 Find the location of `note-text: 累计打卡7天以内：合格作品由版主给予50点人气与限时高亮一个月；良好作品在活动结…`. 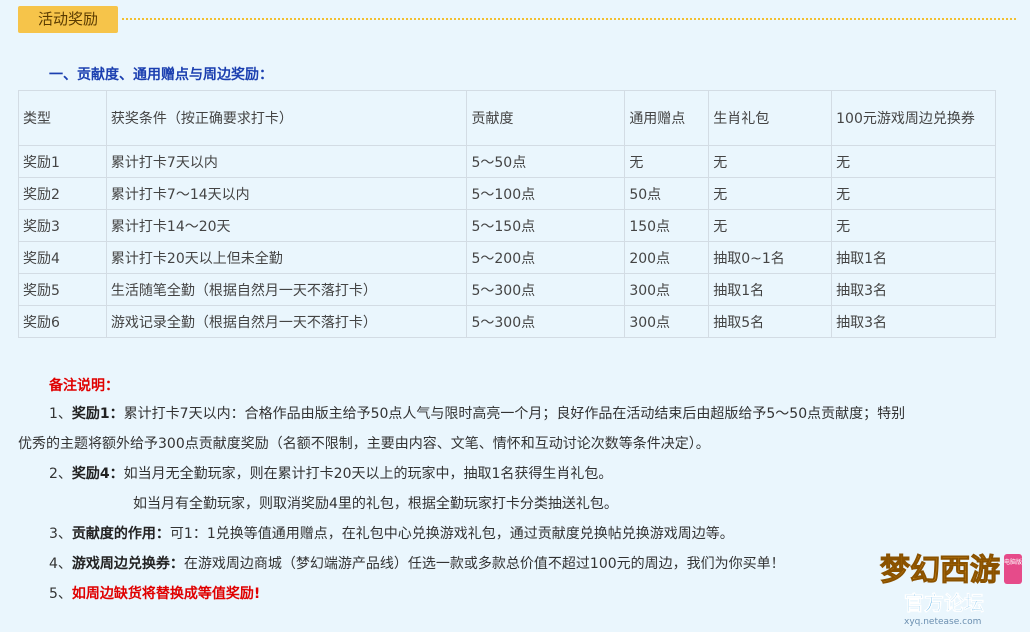

note-text: 累计打卡7天以内：合格作品由版主给予50点人气与限时高亮一个月；良好作品在活动结… is located at coordinates (514, 414).